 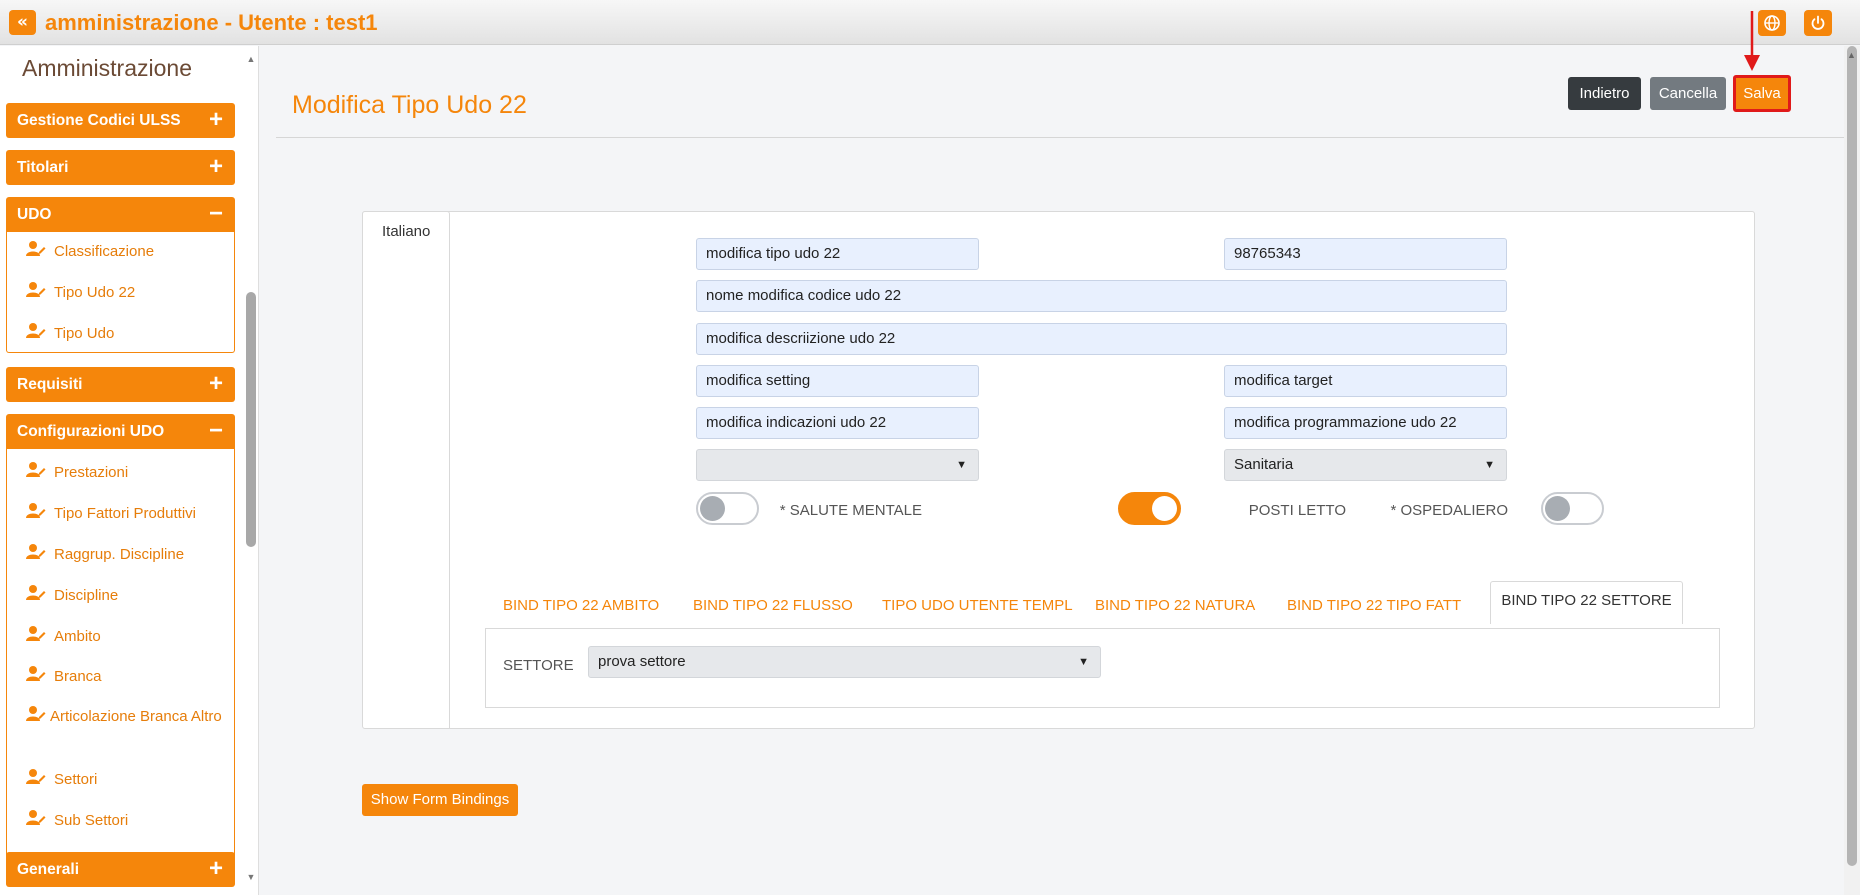 I want to click on collapse-sidebar-button: «, so click(x=22, y=22).